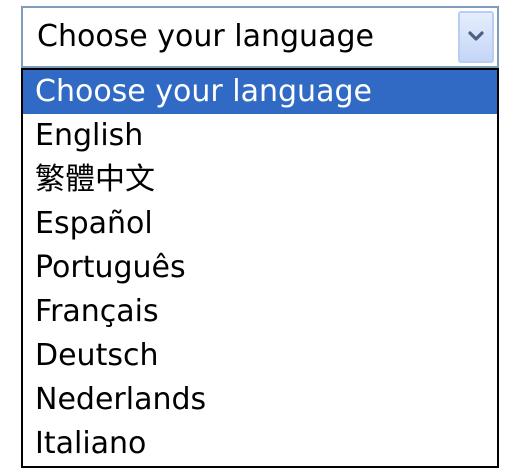 The width and height of the screenshot is (521, 473). I want to click on language-option-choose: Choose your language, so click(260, 92).